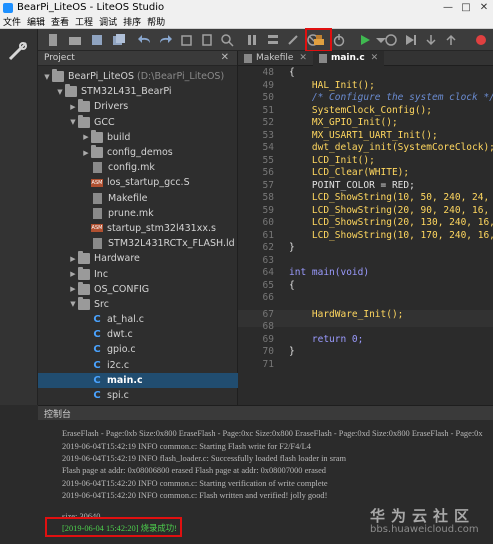 The width and height of the screenshot is (493, 544). I want to click on run-icon, so click(365, 40).